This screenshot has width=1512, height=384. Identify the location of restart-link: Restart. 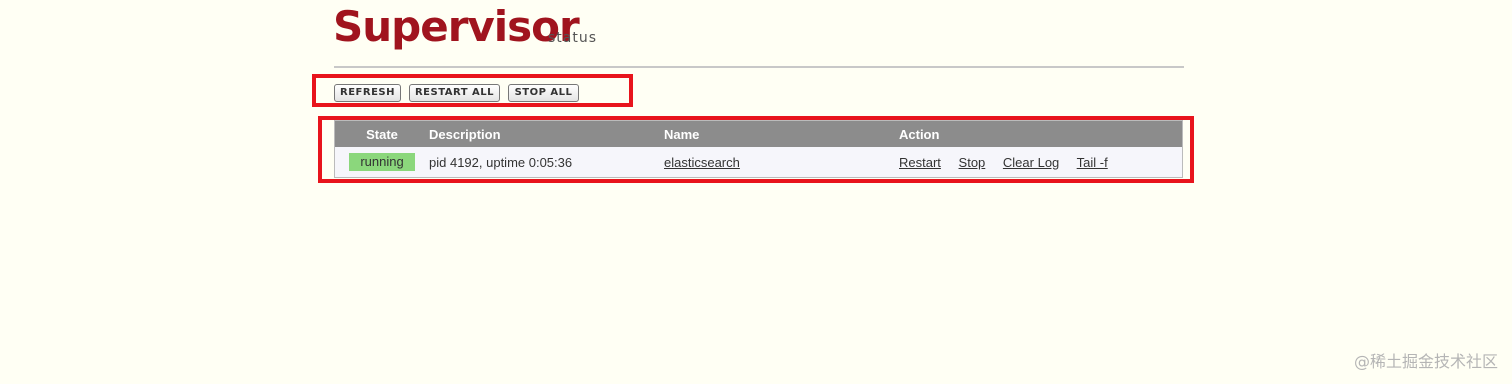
(920, 162).